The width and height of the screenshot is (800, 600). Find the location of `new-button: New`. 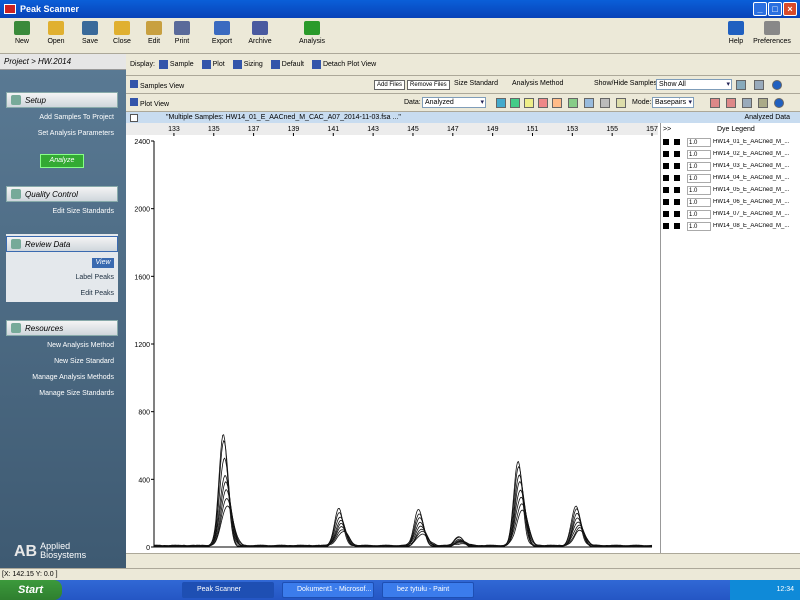

new-button: New is located at coordinates (22, 36).